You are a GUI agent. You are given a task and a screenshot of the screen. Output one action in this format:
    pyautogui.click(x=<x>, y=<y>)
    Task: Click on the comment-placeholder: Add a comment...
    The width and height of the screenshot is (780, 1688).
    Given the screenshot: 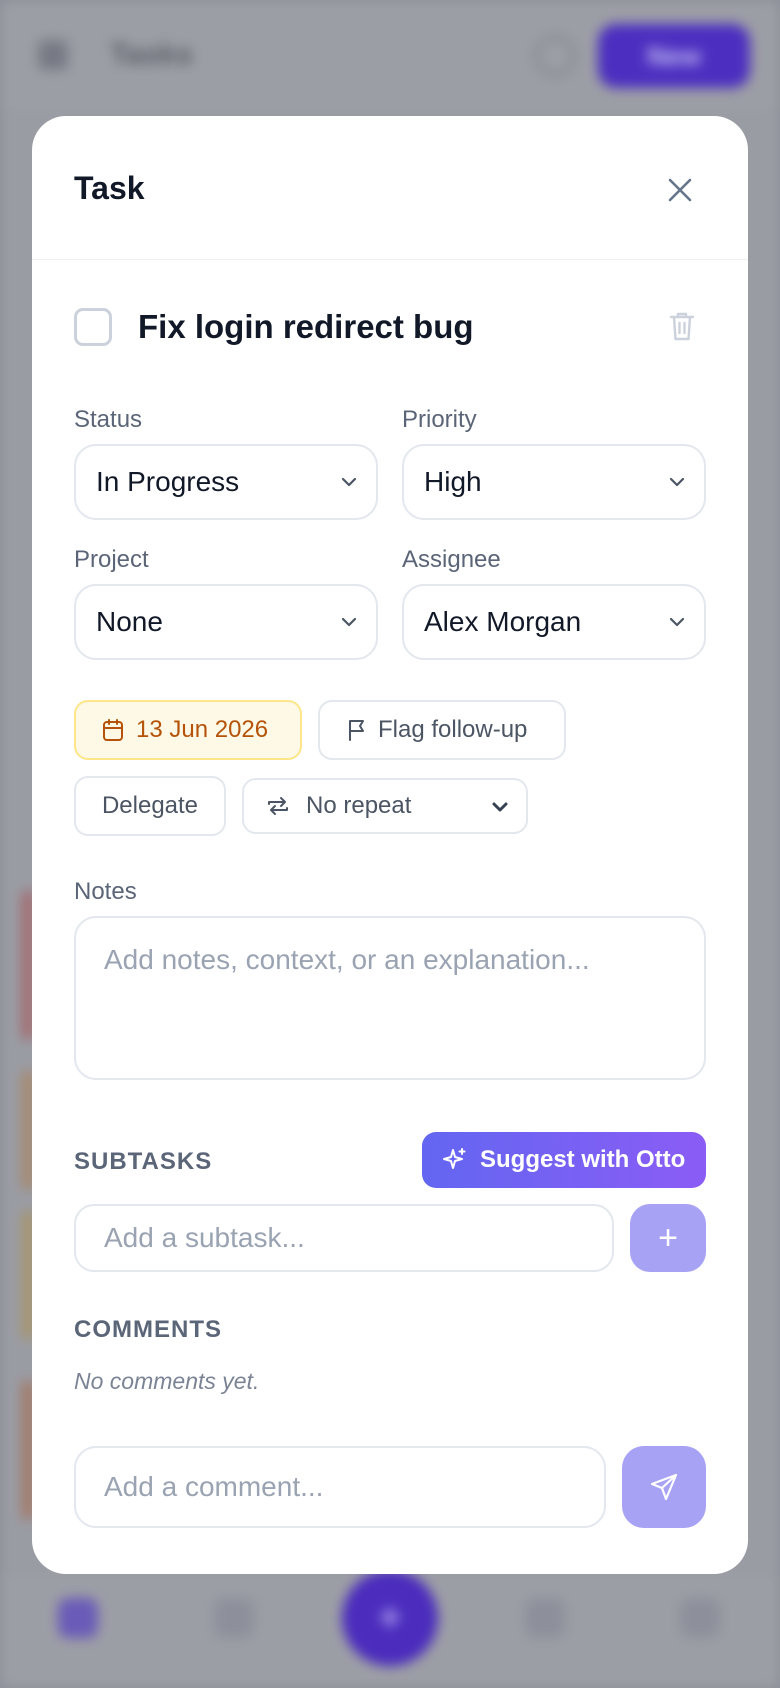 What is the action you would take?
    pyautogui.click(x=214, y=1486)
    